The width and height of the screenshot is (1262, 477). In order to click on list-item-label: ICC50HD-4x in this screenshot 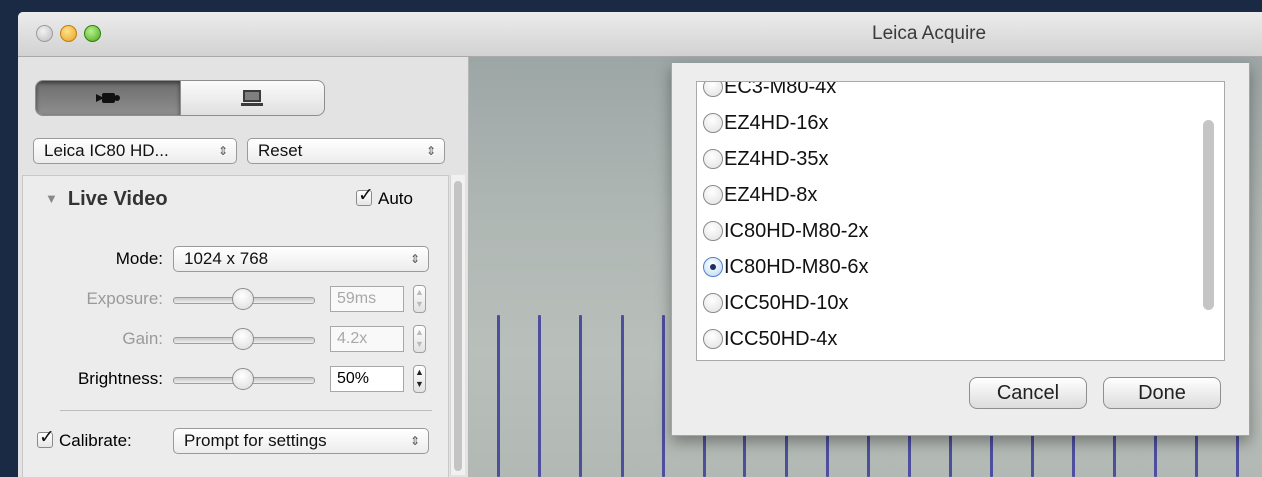, I will do `click(781, 338)`.